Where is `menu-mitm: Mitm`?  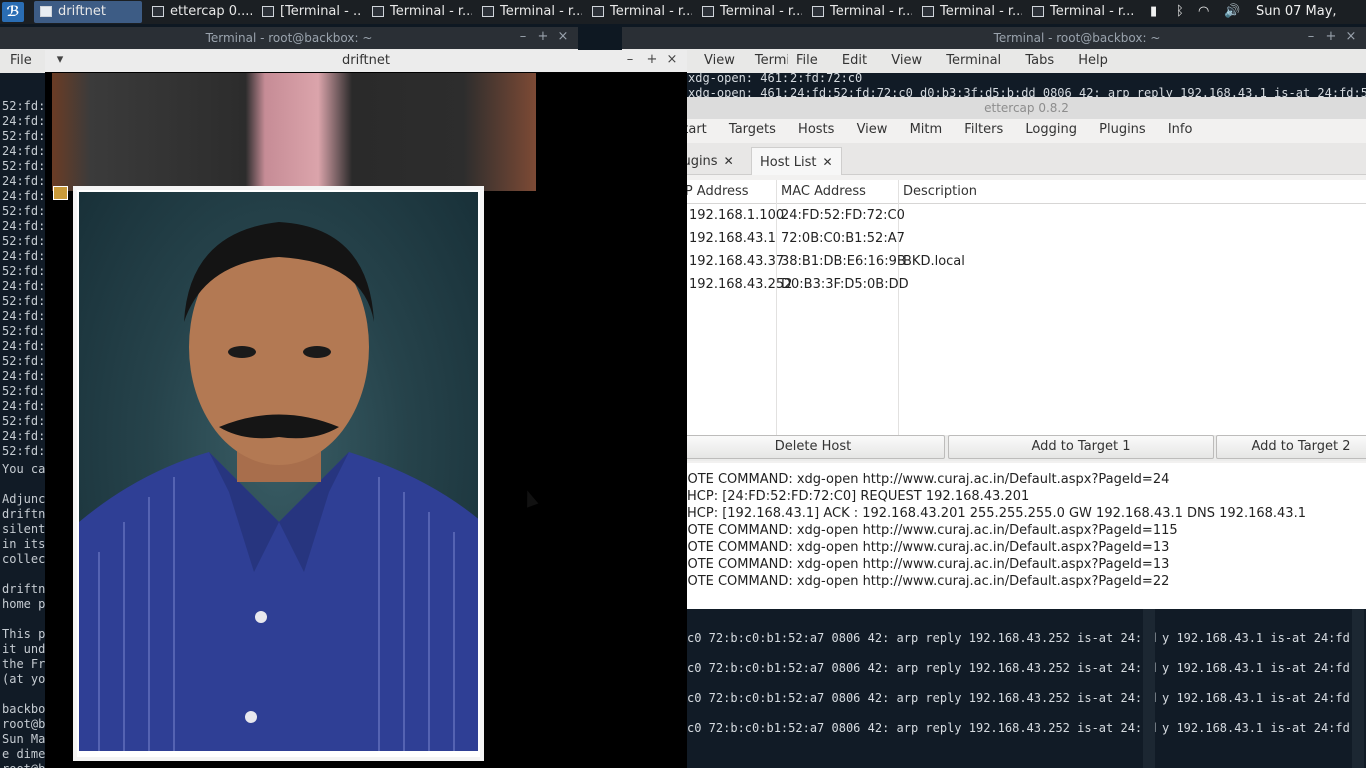 menu-mitm: Mitm is located at coordinates (926, 129).